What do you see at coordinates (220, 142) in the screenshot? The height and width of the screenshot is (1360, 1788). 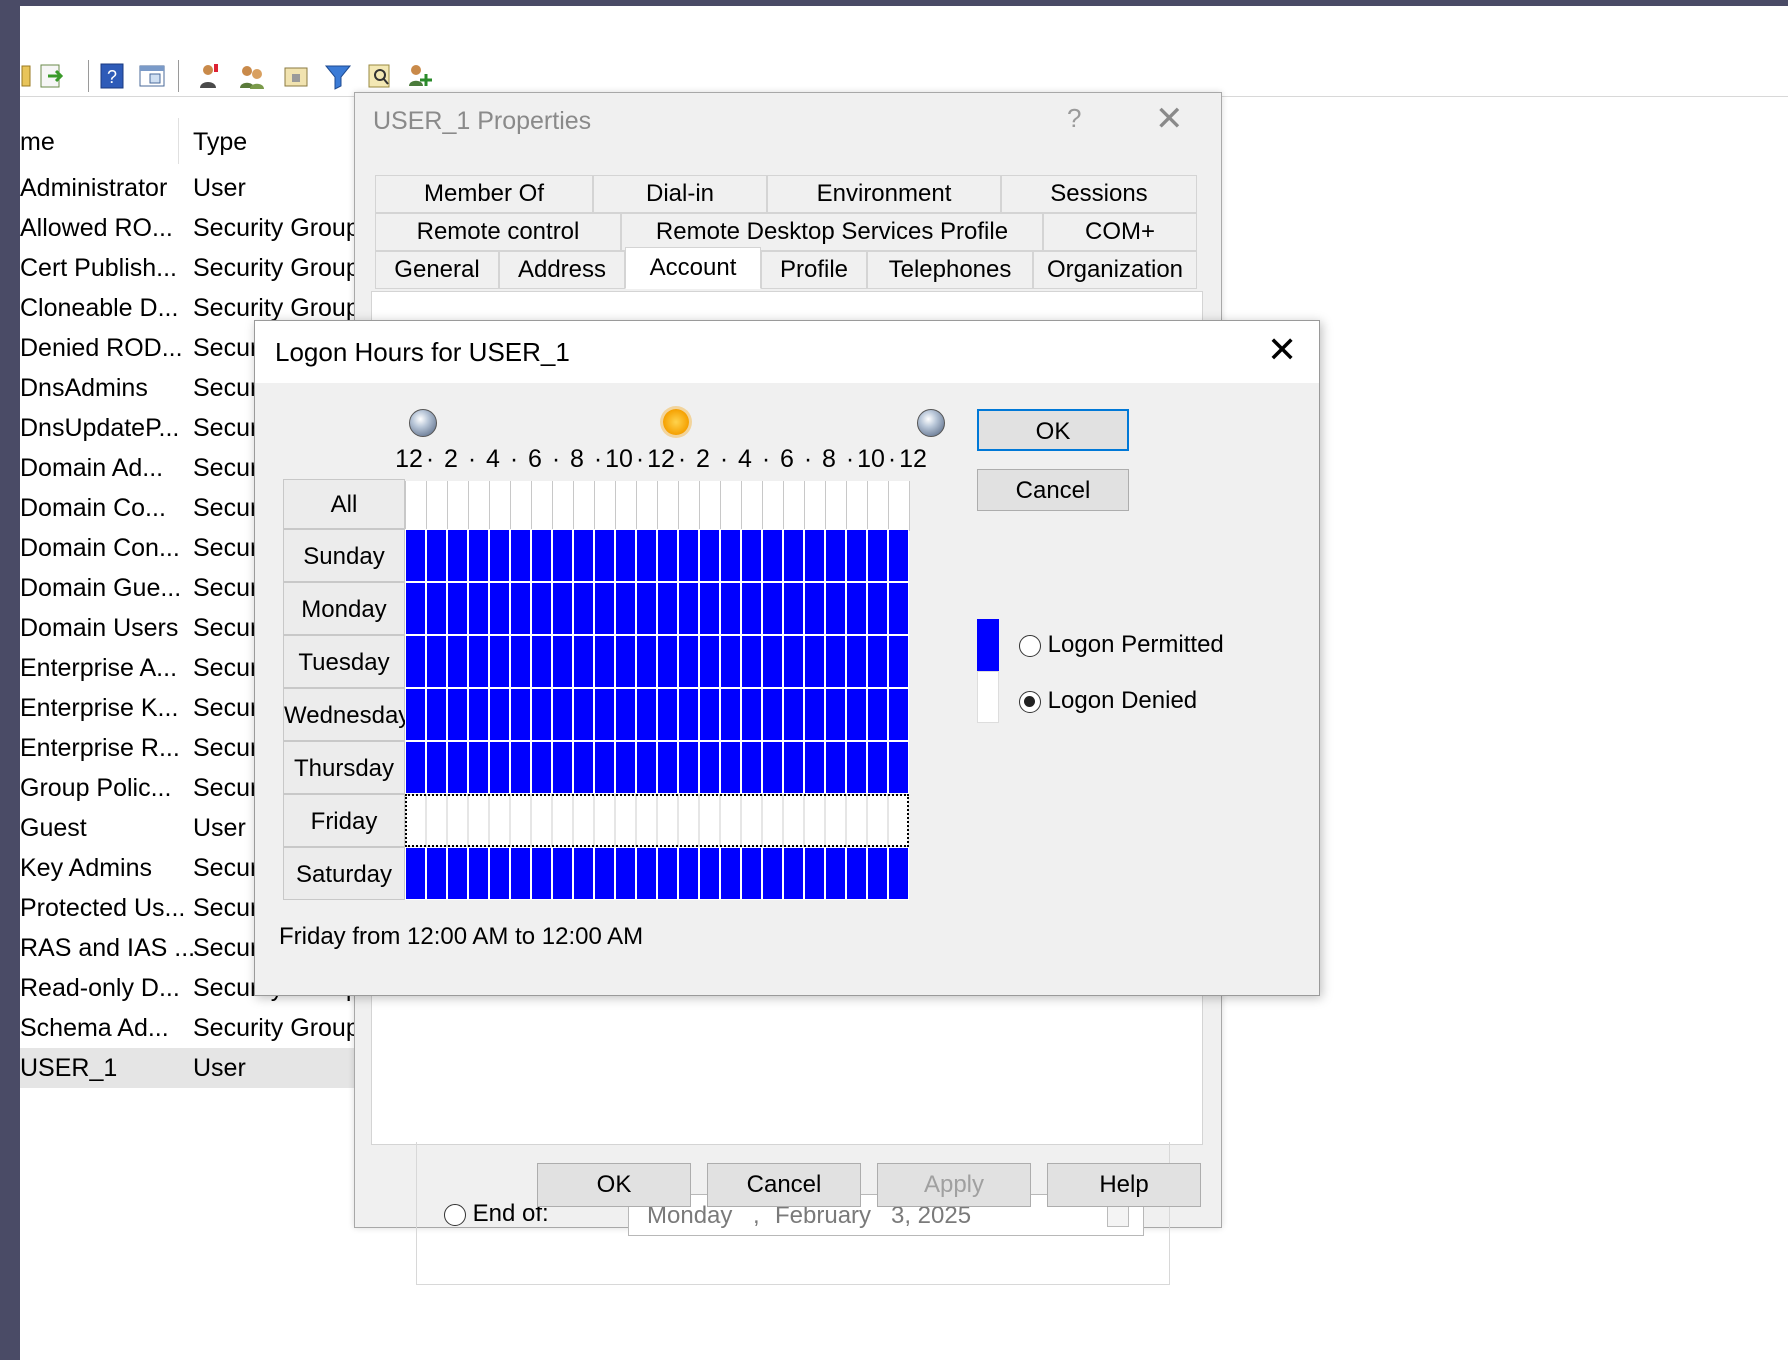 I see `column-header-type: Type` at bounding box center [220, 142].